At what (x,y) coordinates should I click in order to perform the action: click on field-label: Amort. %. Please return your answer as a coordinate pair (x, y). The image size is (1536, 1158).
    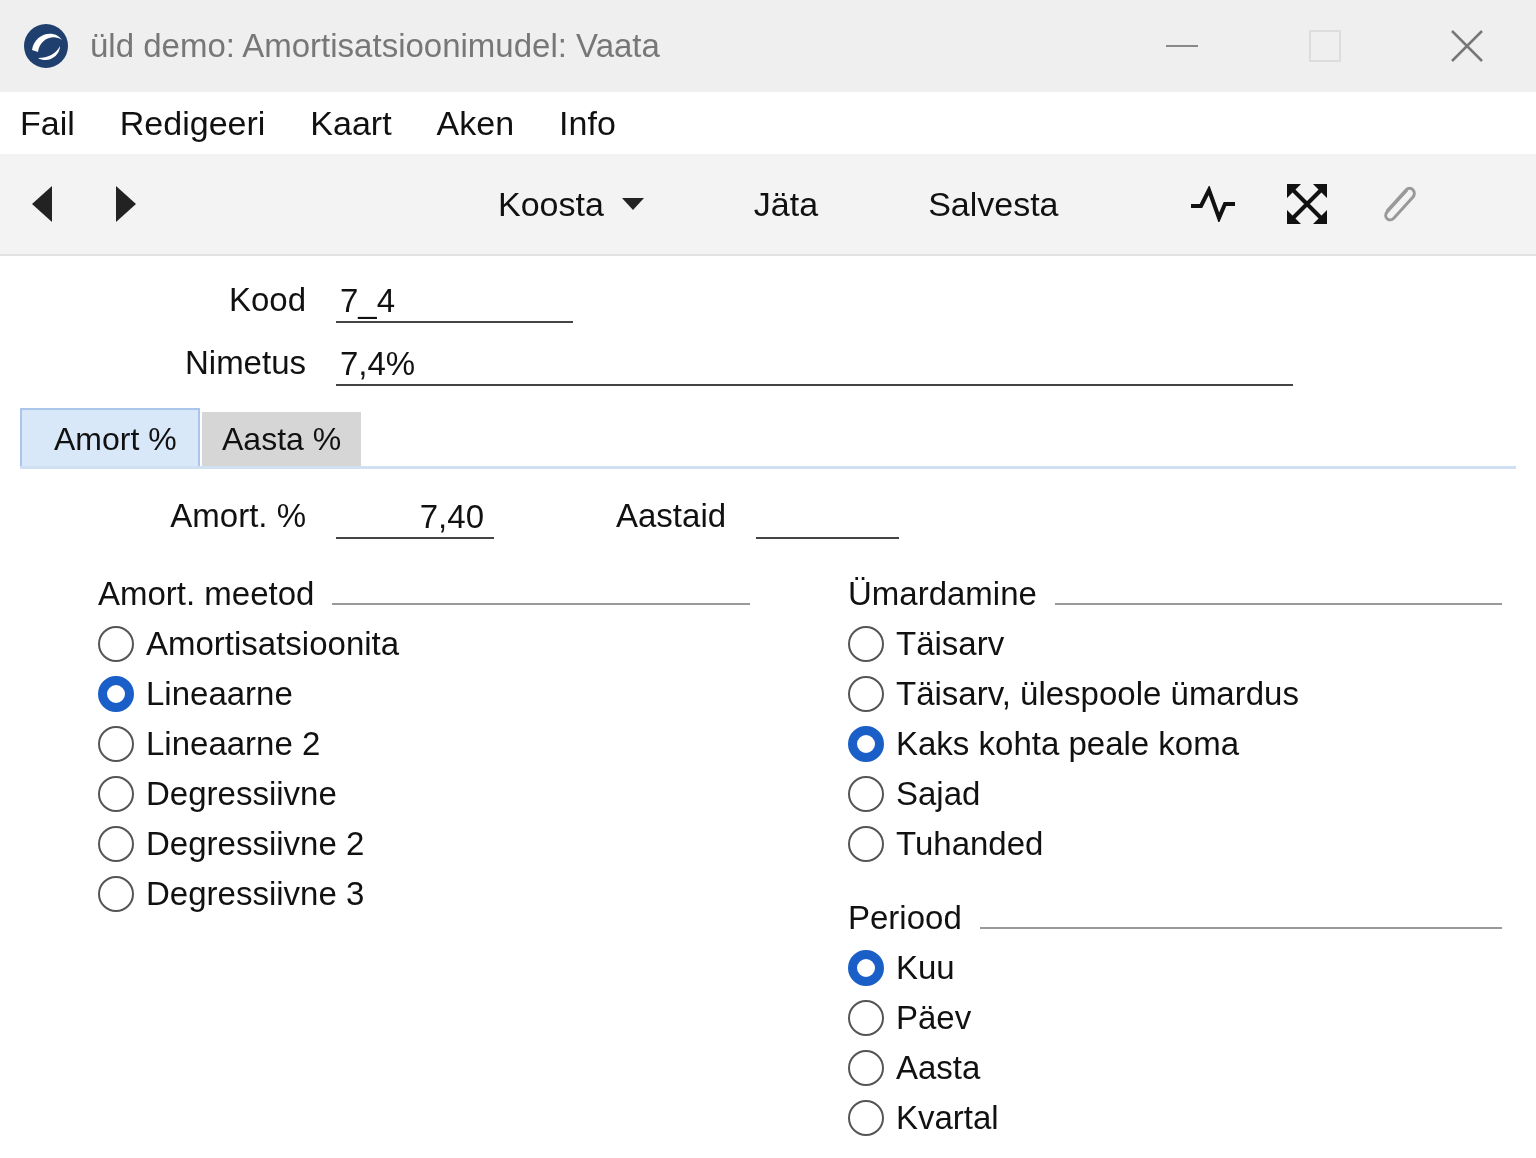
    Looking at the image, I should click on (238, 516).